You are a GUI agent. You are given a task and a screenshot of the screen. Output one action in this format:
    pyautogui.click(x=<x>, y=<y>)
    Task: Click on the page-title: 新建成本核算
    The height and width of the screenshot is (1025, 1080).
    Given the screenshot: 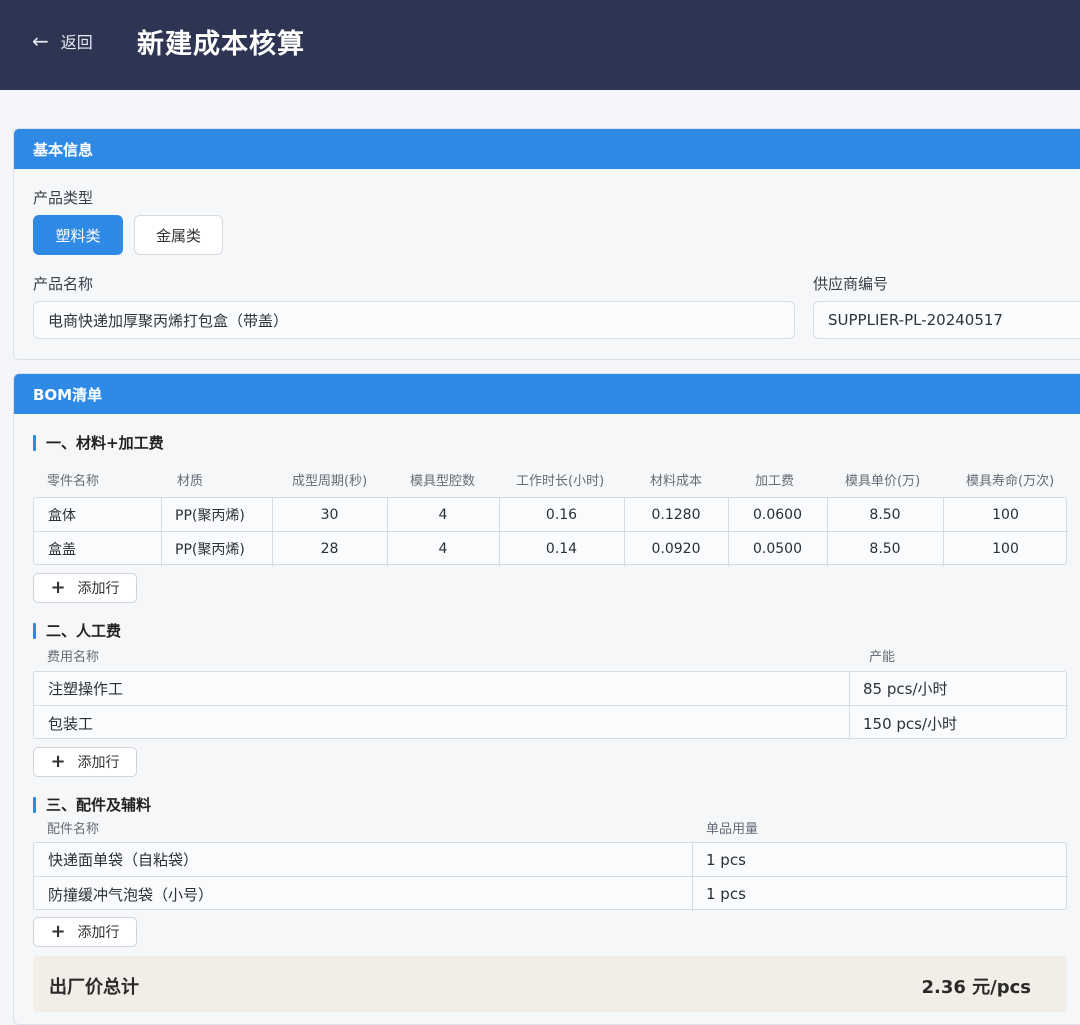 What is the action you would take?
    pyautogui.click(x=221, y=44)
    